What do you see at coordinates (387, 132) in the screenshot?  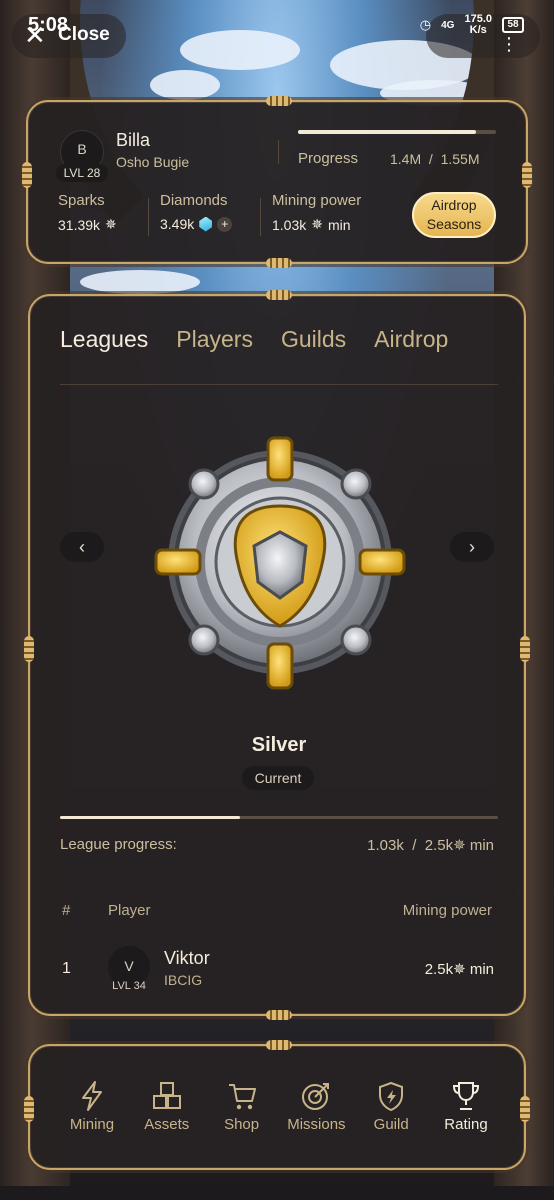 I see `progress-fill` at bounding box center [387, 132].